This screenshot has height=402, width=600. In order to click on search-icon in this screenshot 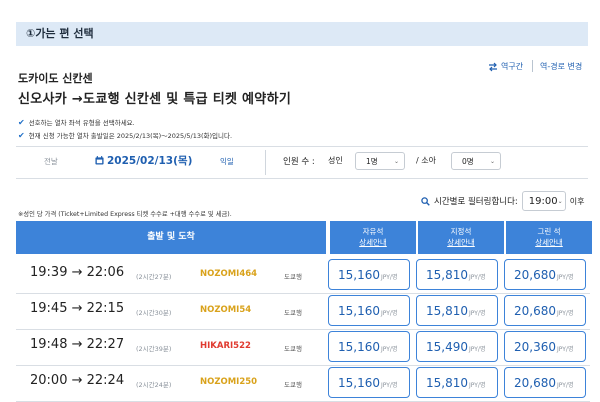, I will do `click(425, 201)`.